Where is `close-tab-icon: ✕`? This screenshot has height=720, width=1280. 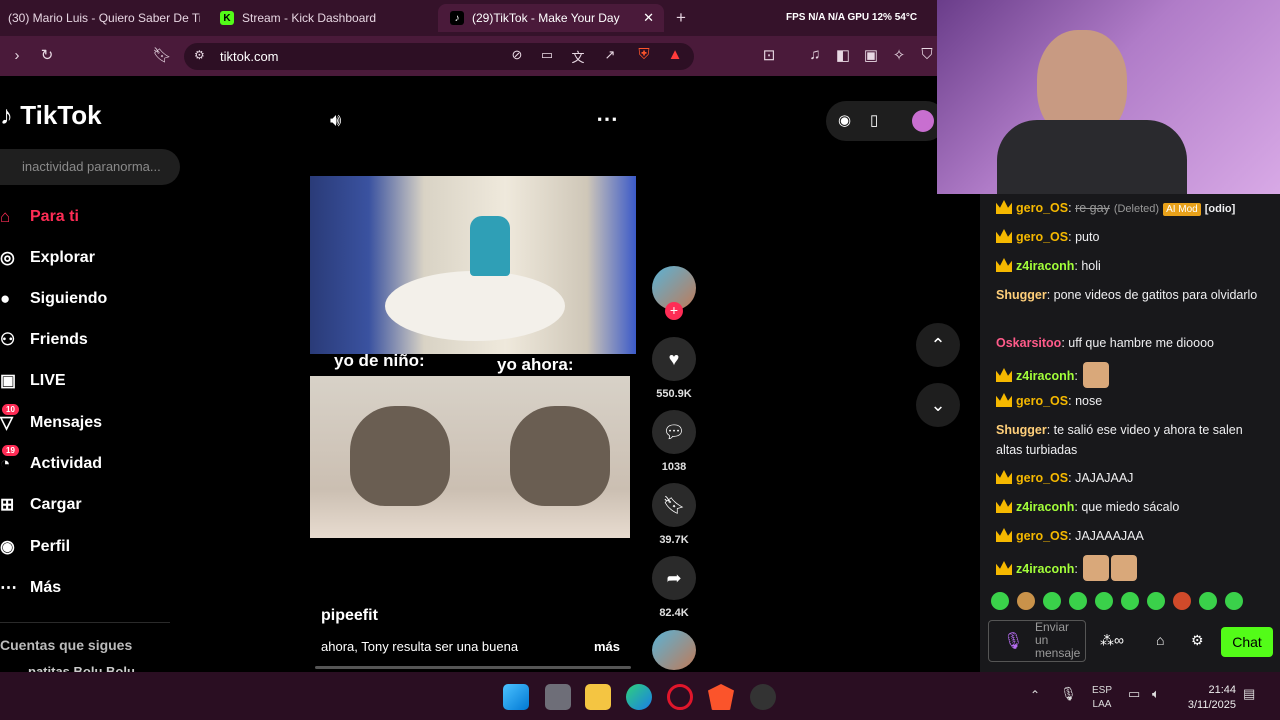 close-tab-icon: ✕ is located at coordinates (648, 18).